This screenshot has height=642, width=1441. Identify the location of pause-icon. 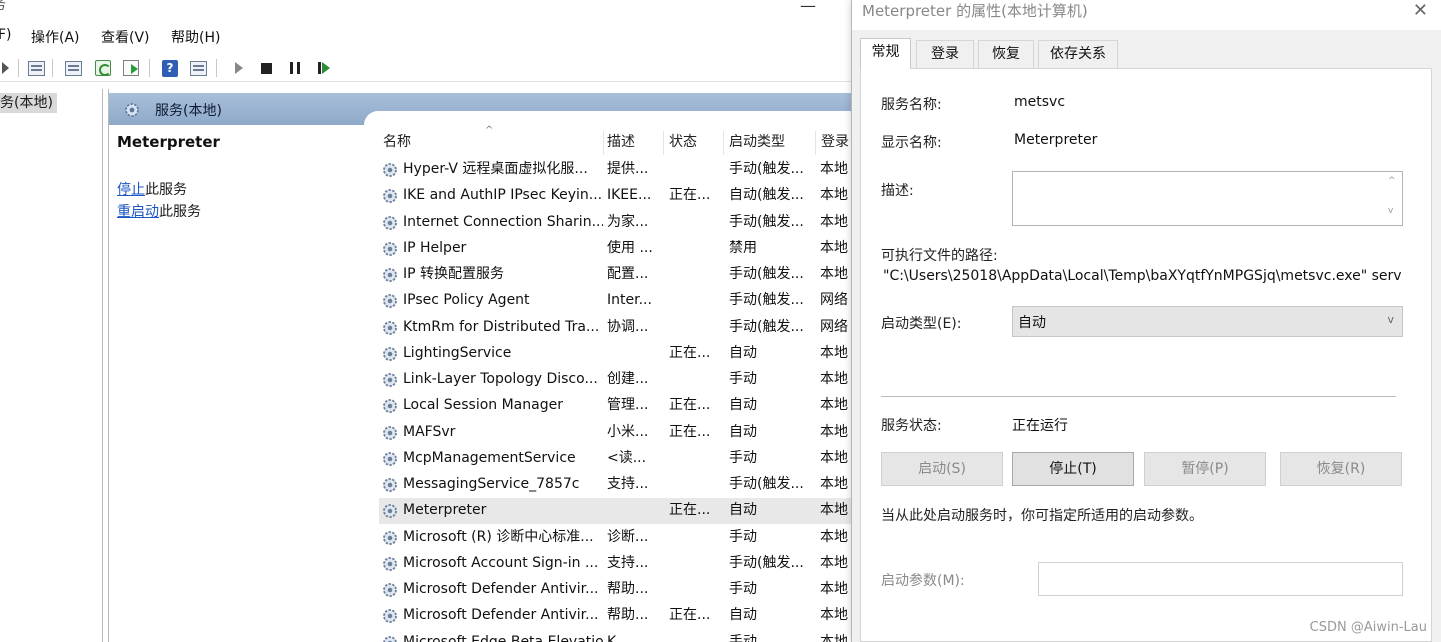
(295, 68).